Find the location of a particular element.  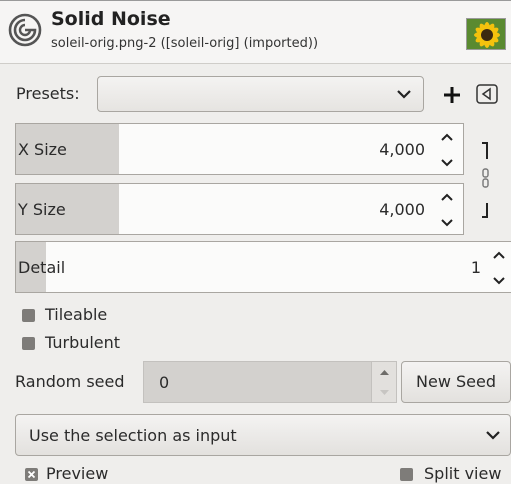

turbulent-label: Turbulent is located at coordinates (83, 342).